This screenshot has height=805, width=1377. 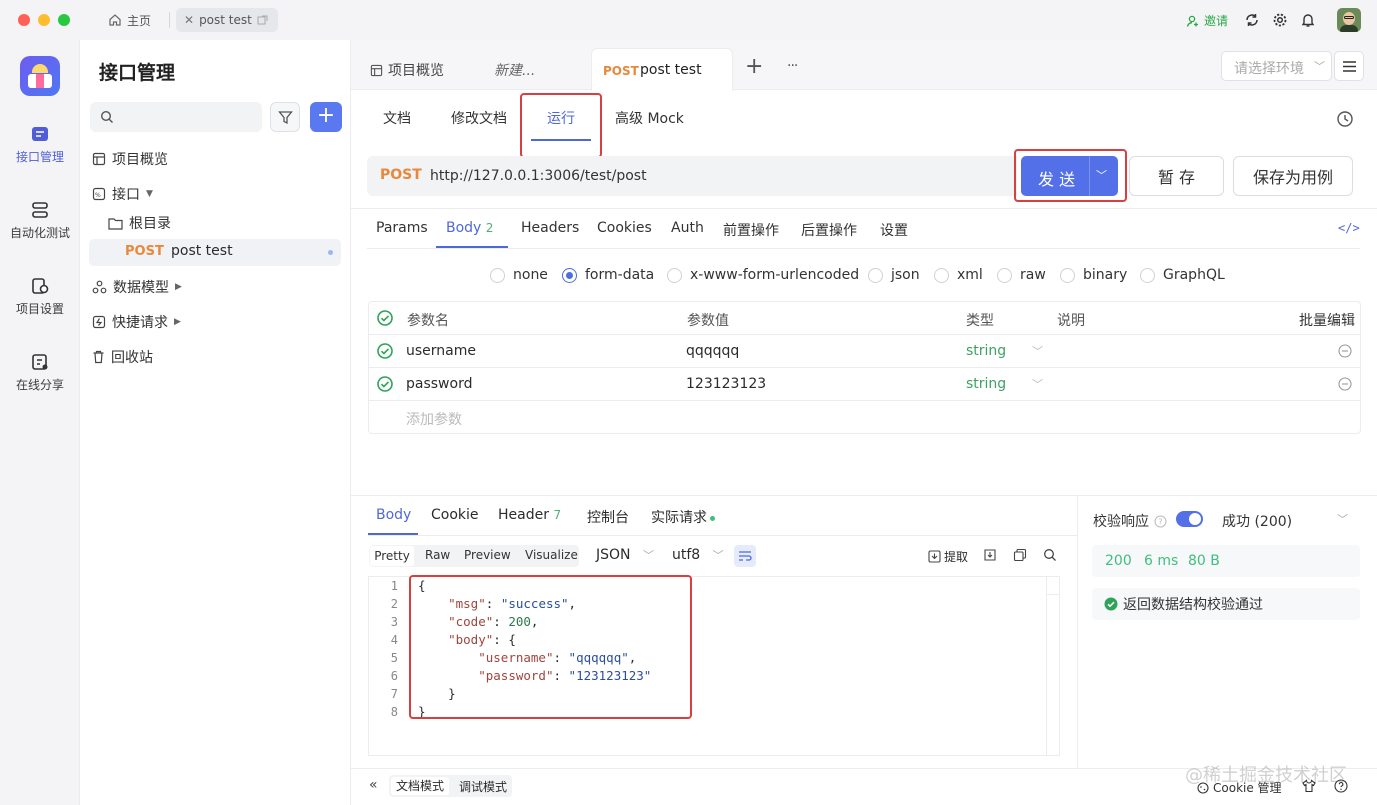 I want to click on tab-settings: 设置, so click(x=894, y=230).